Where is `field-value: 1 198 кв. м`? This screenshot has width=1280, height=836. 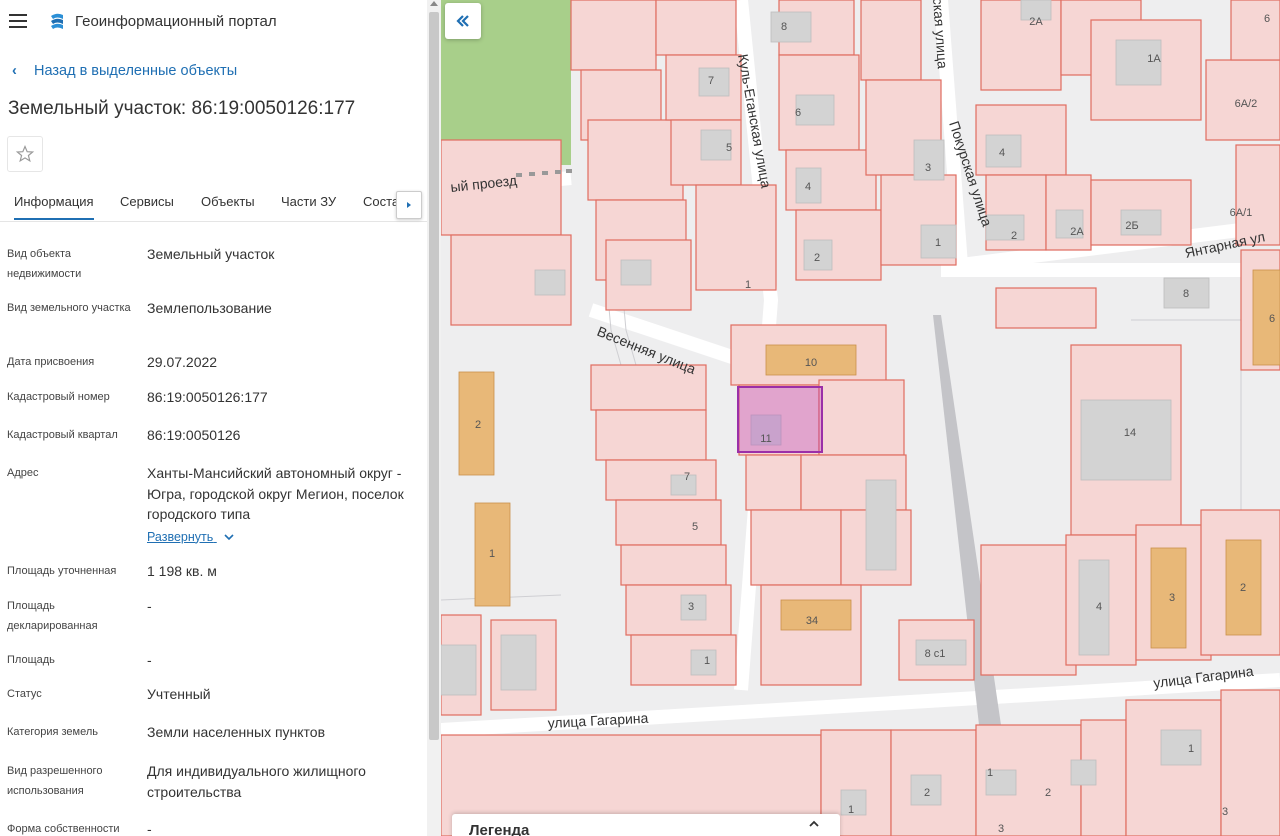 field-value: 1 198 кв. м is located at coordinates (182, 571).